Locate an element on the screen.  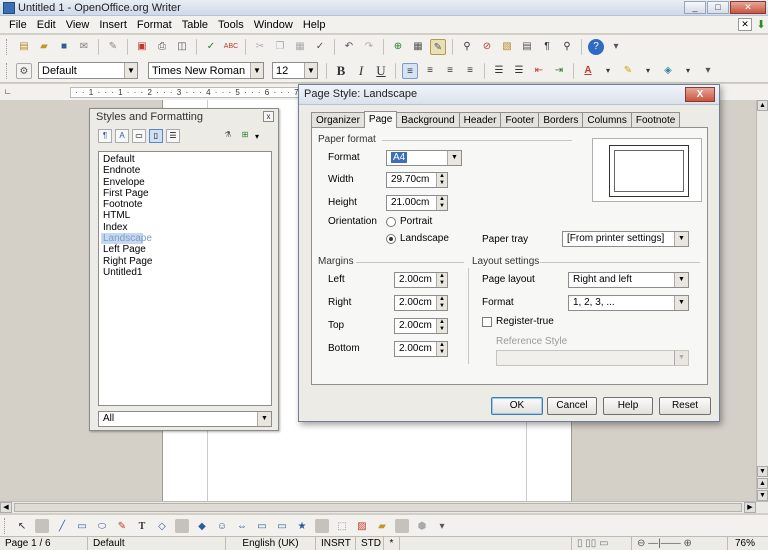
paragraph-style-combo: Default ▼ is located at coordinates (88, 70).